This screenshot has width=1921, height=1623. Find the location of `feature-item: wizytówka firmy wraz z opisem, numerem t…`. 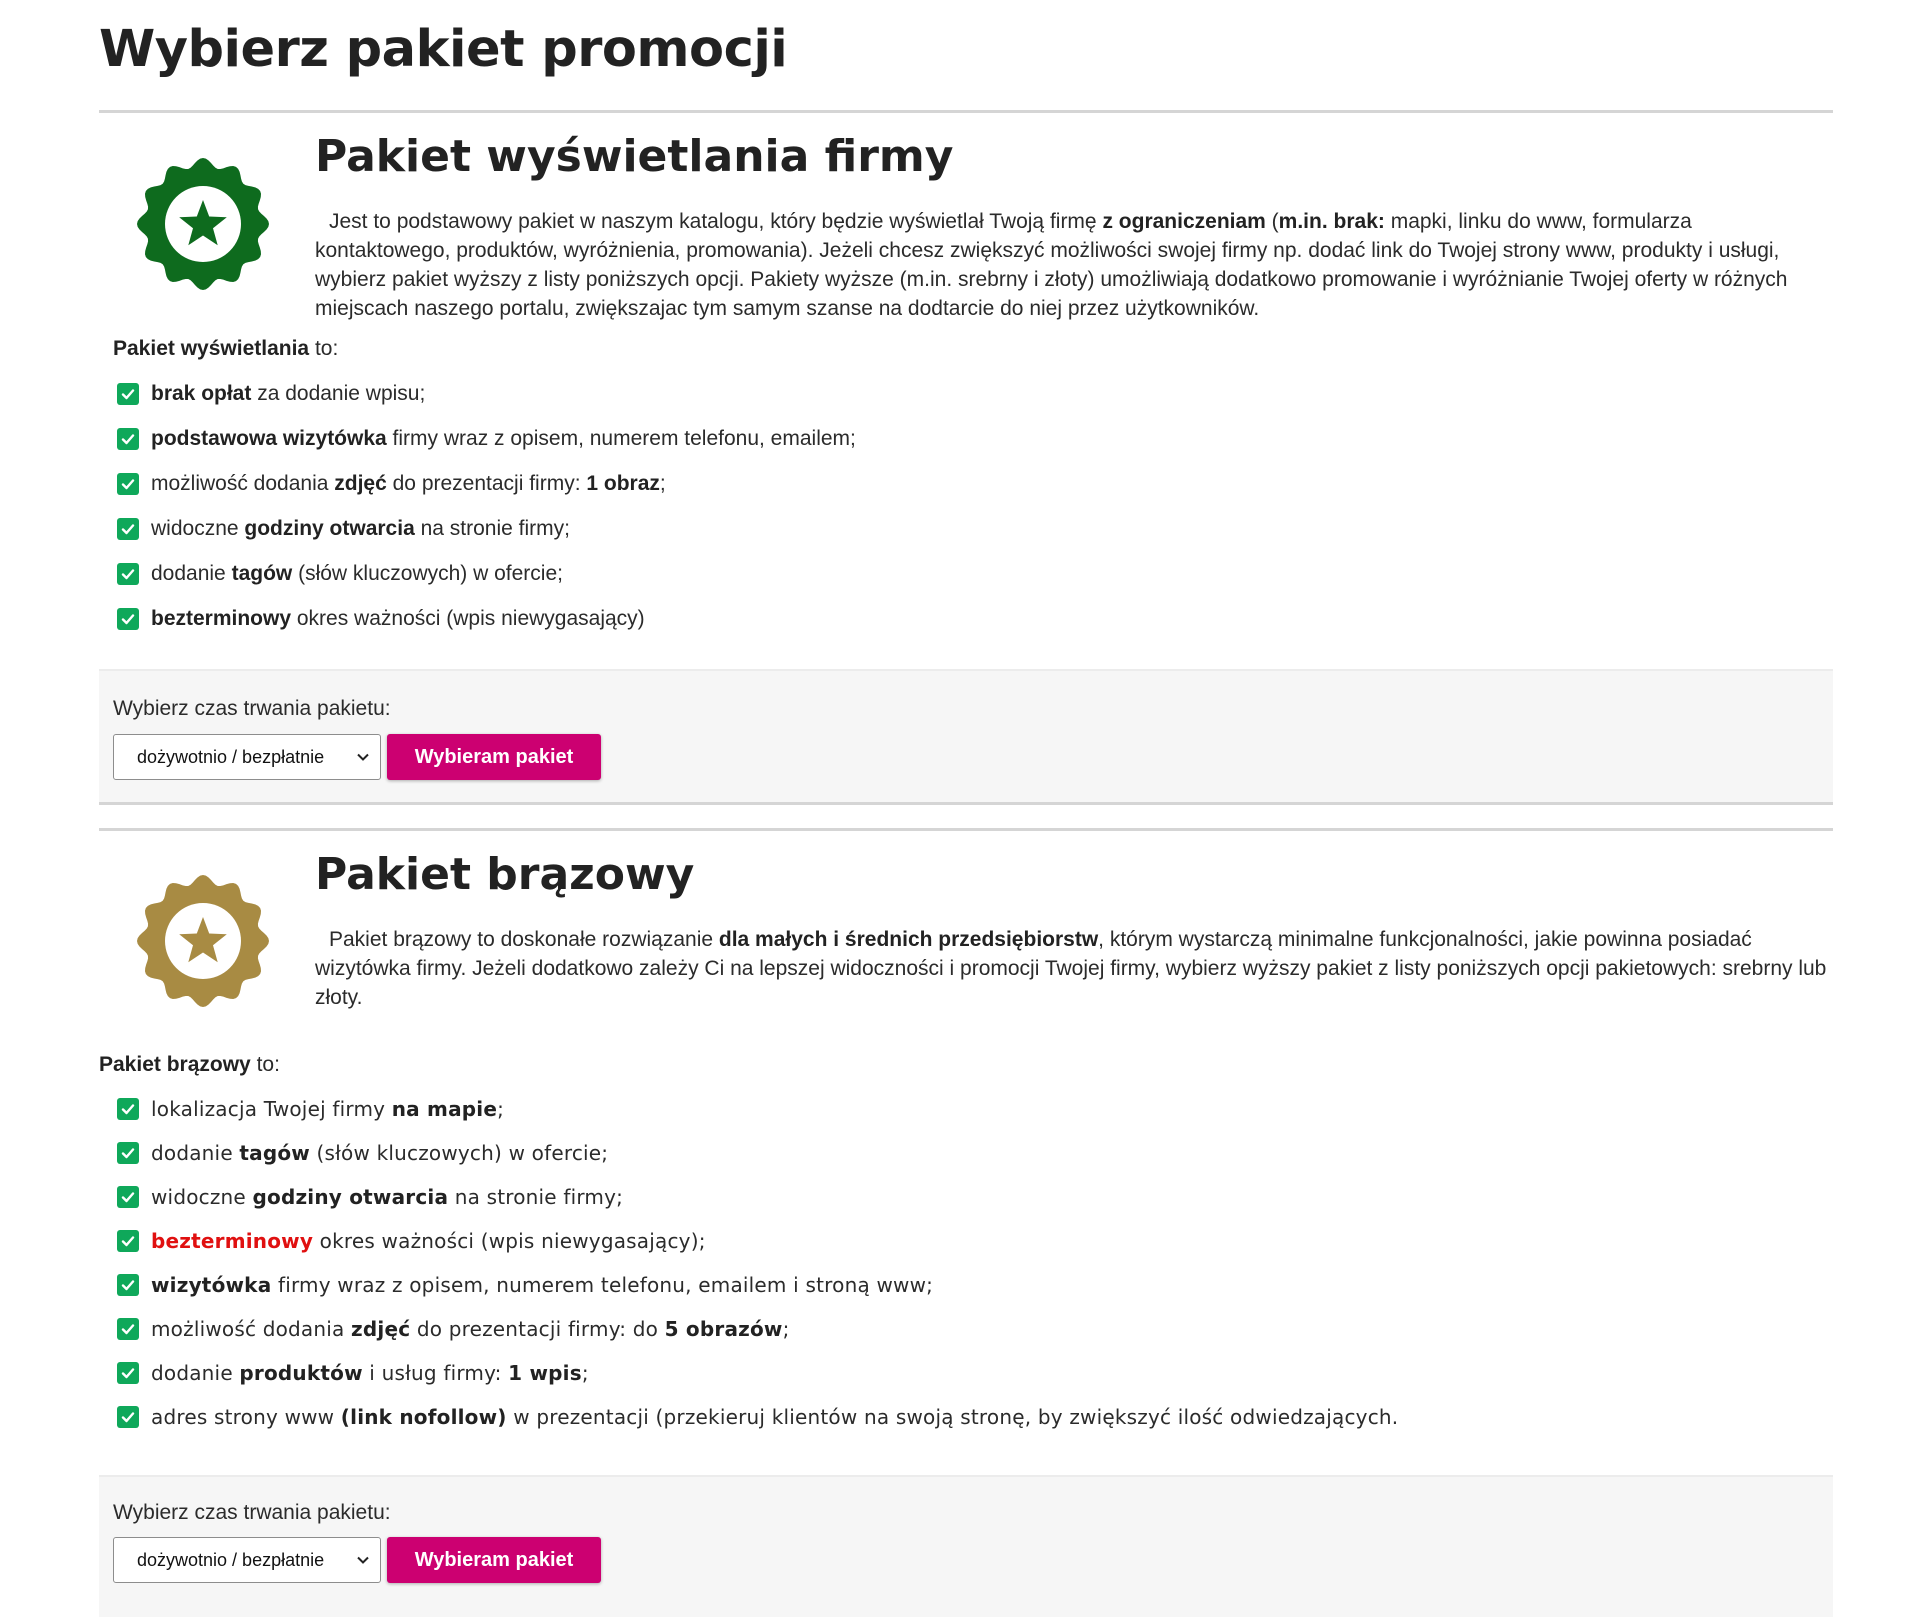

feature-item: wizytówka firmy wraz z opisem, numerem t… is located at coordinates (975, 1285).